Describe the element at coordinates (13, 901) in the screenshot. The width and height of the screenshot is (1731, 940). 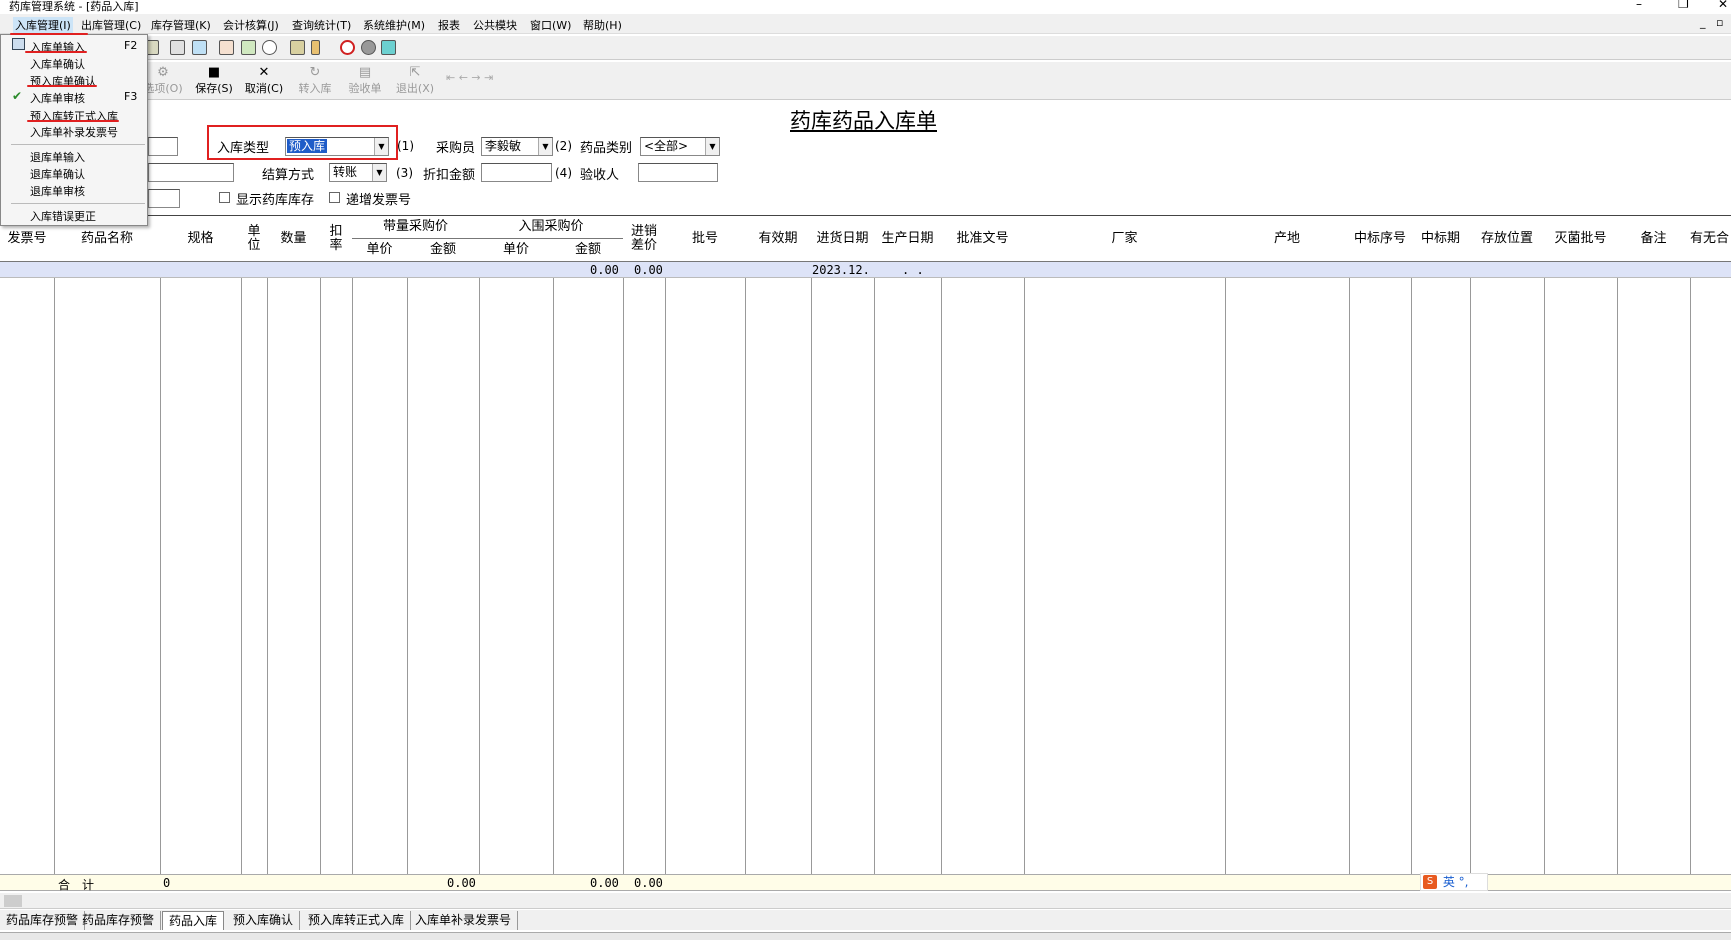
I see `scroll-thumb` at that location.